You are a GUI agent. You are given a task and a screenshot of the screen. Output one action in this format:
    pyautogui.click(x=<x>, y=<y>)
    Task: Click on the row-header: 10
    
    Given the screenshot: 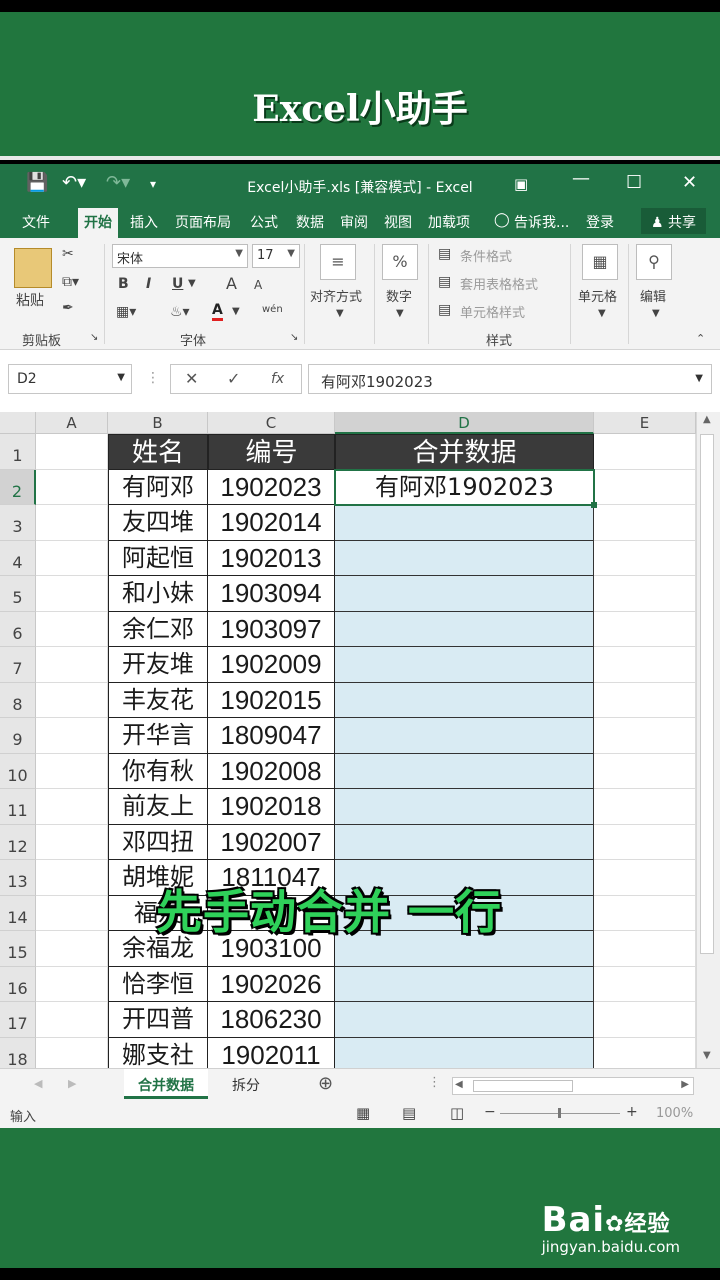 What is the action you would take?
    pyautogui.click(x=18, y=771)
    